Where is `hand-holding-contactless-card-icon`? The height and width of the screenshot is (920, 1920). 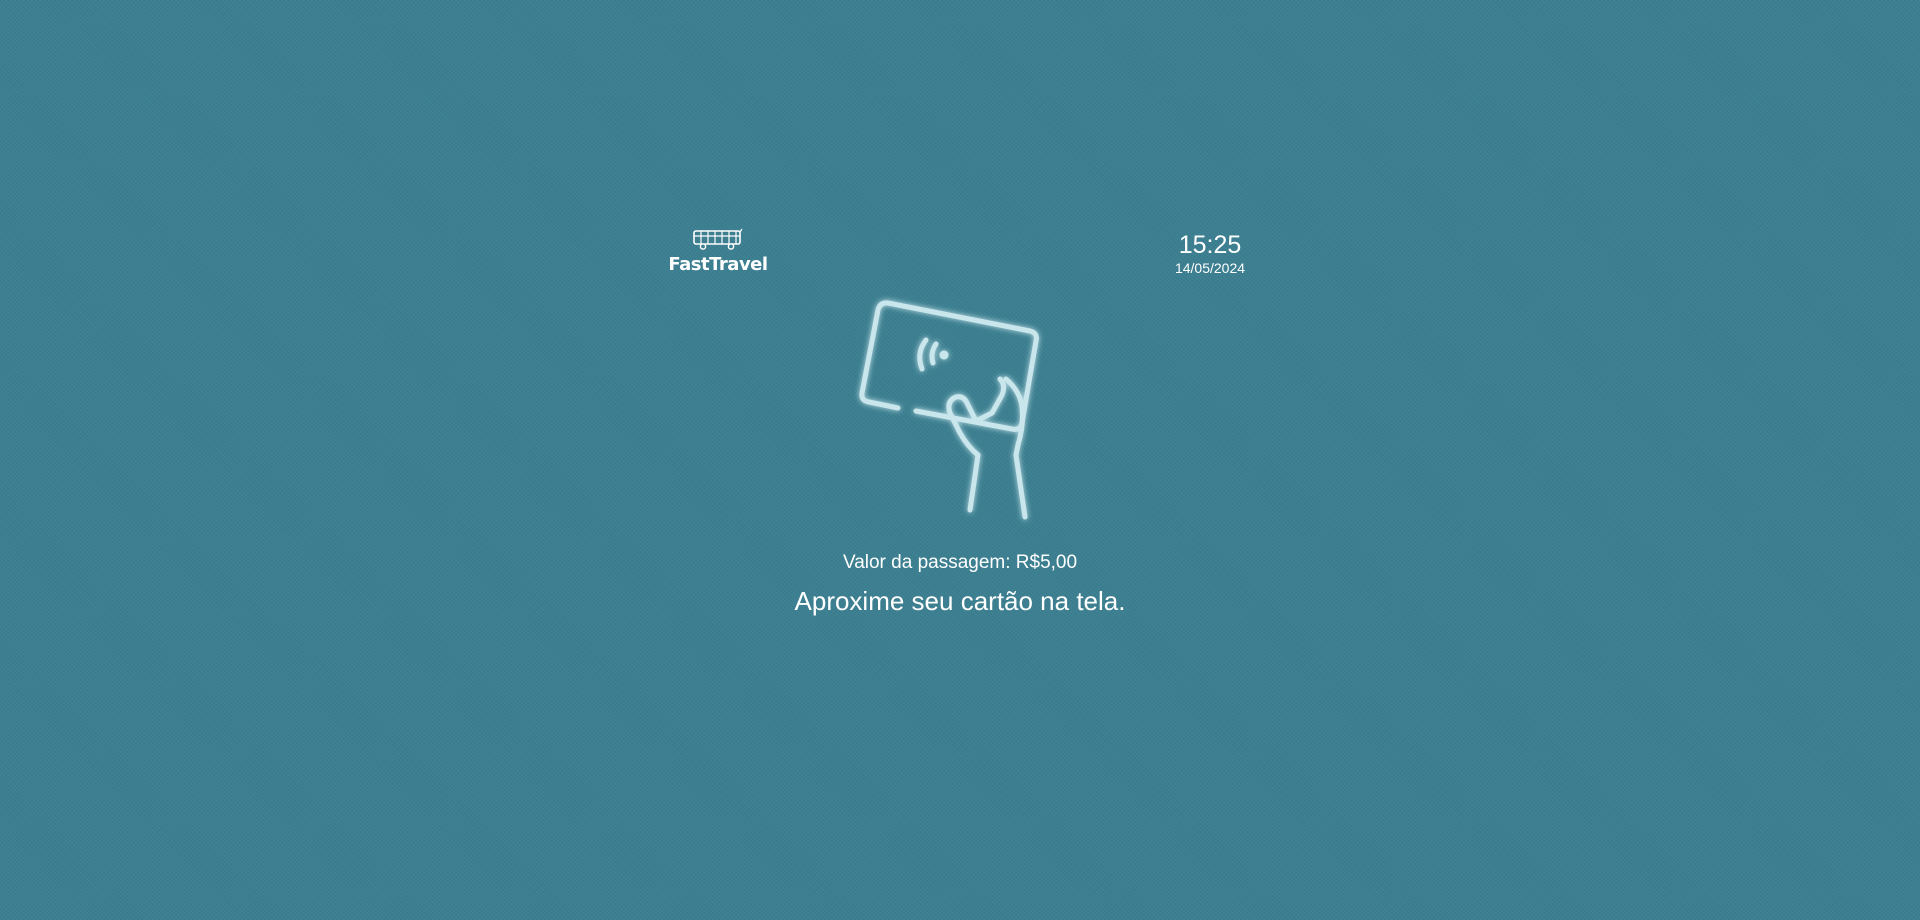 hand-holding-contactless-card-icon is located at coordinates (949, 410).